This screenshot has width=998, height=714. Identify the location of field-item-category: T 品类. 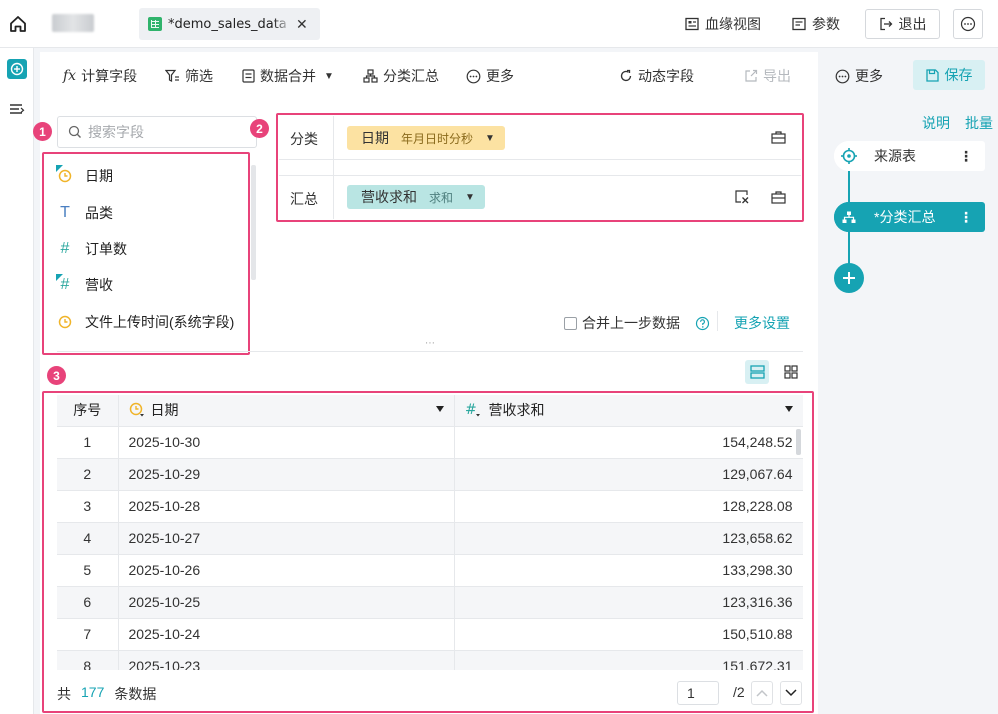
(85, 213).